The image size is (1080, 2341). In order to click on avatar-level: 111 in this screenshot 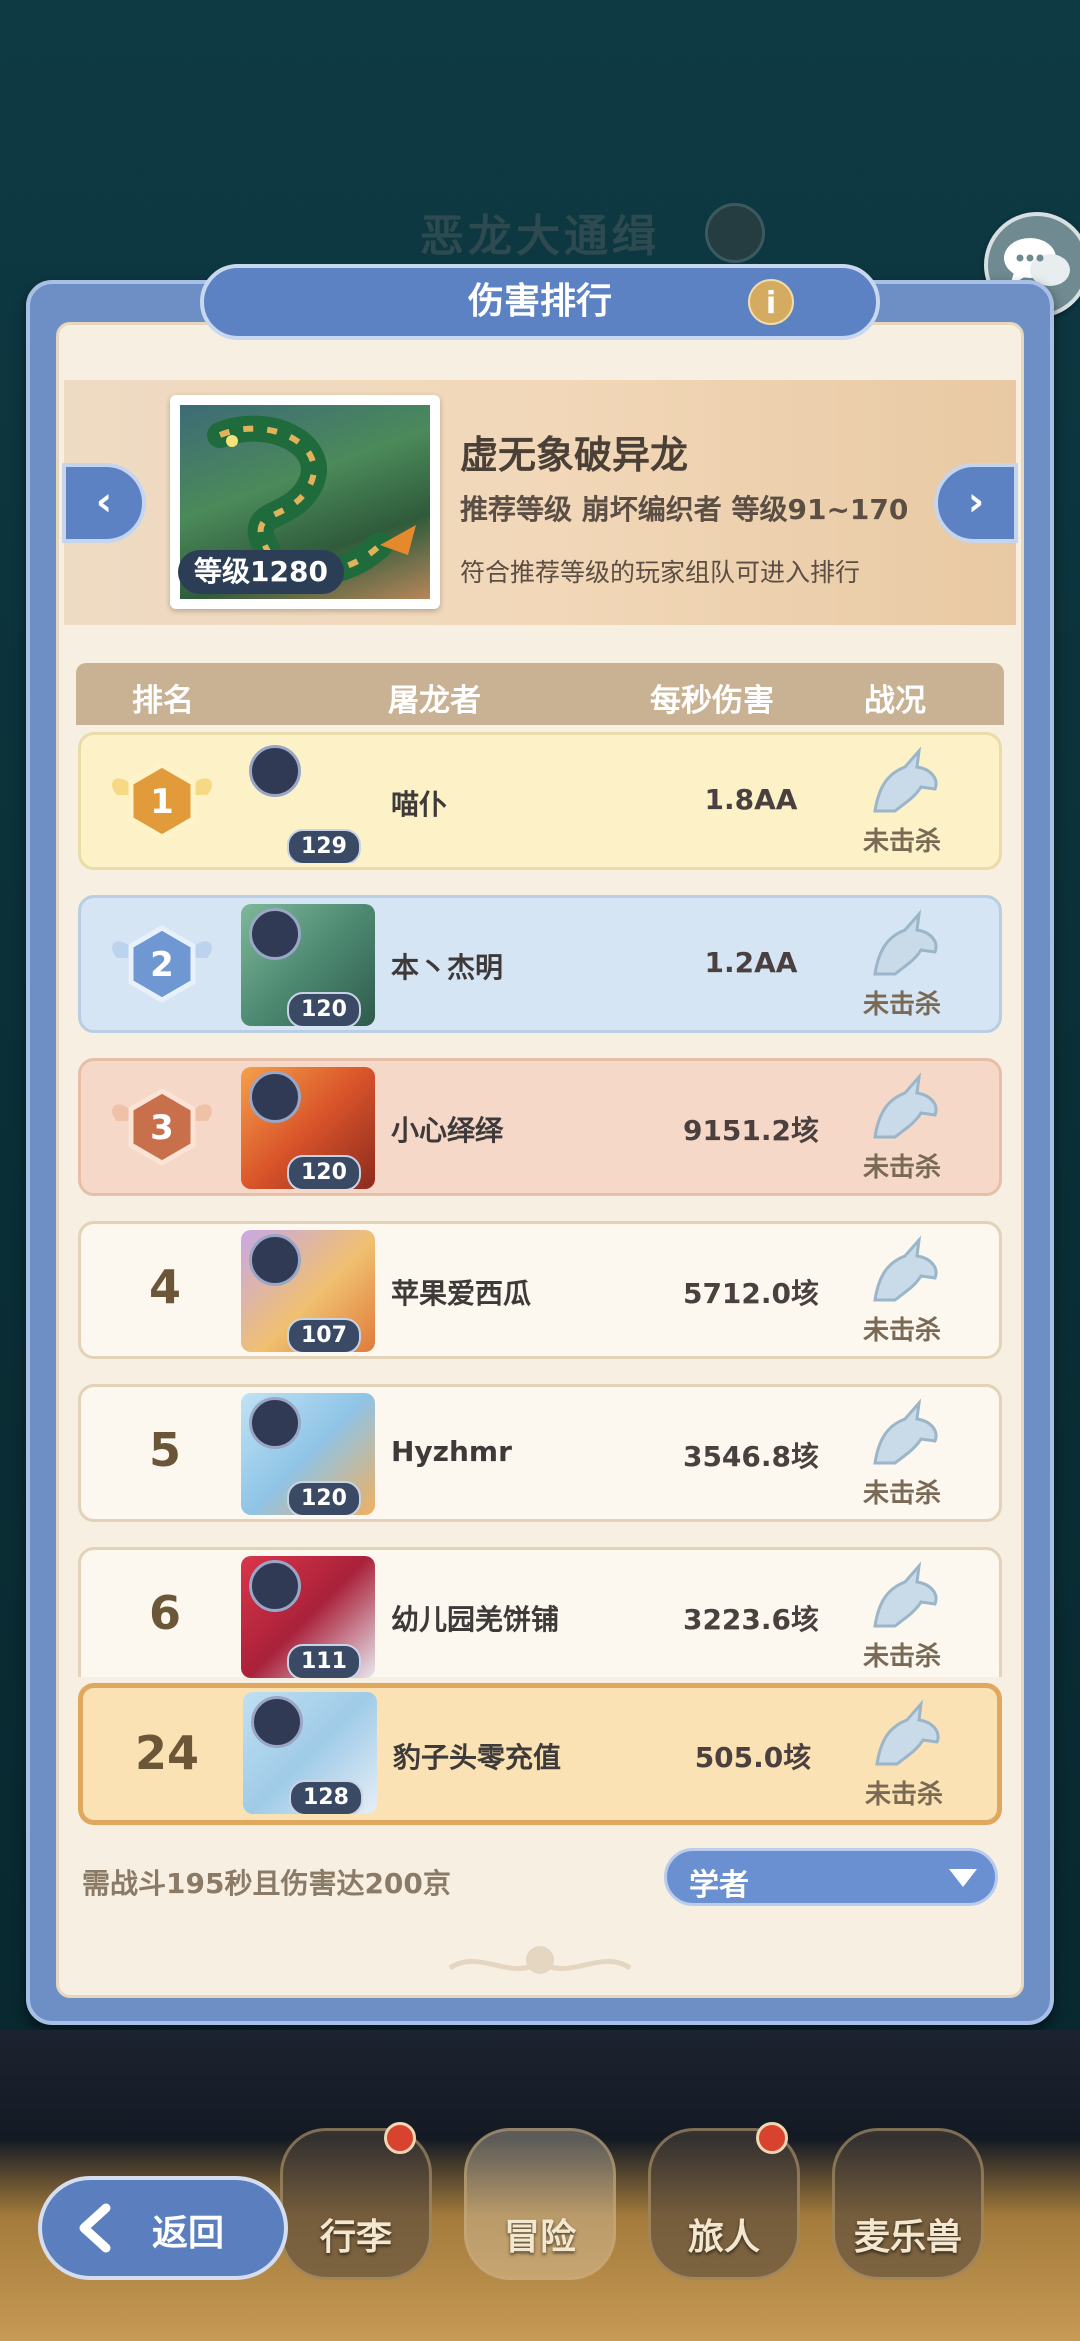, I will do `click(324, 1661)`.